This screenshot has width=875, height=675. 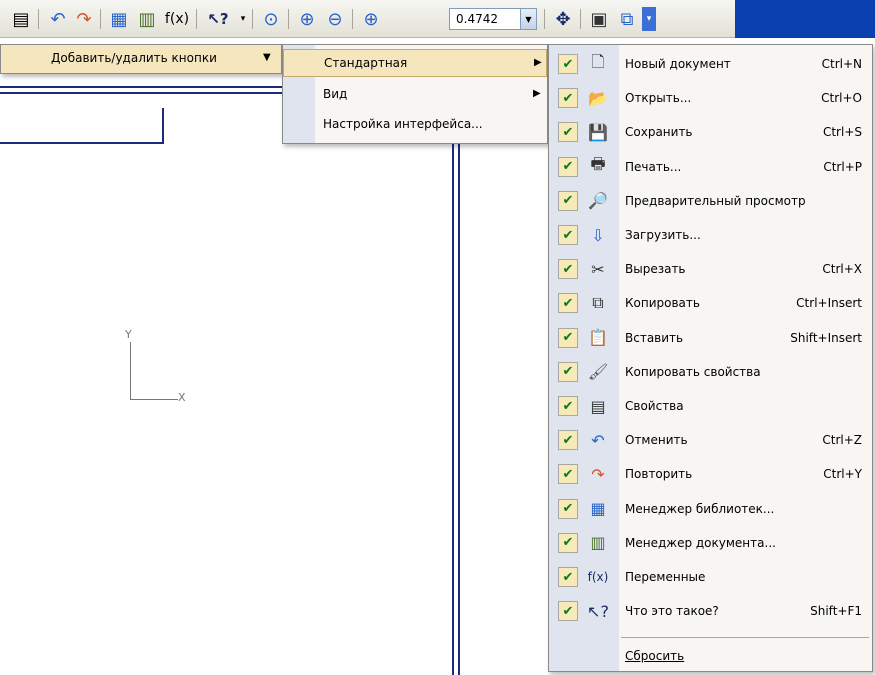 What do you see at coordinates (710, 372) in the screenshot?
I see `menu-item-copy-properties: ✔ 🖌 Копировать свойства` at bounding box center [710, 372].